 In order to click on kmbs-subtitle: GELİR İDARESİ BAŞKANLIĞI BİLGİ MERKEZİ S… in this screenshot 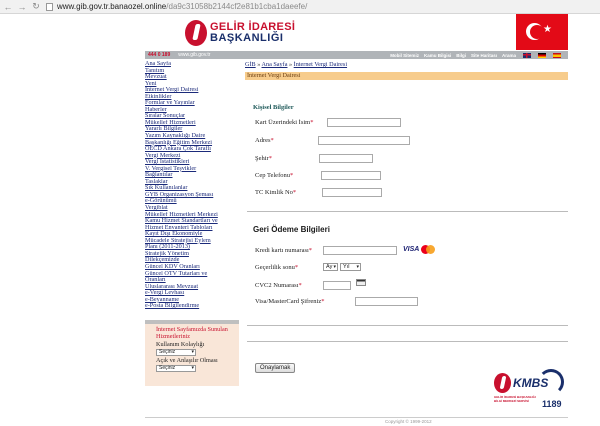, I will do `click(515, 399)`.